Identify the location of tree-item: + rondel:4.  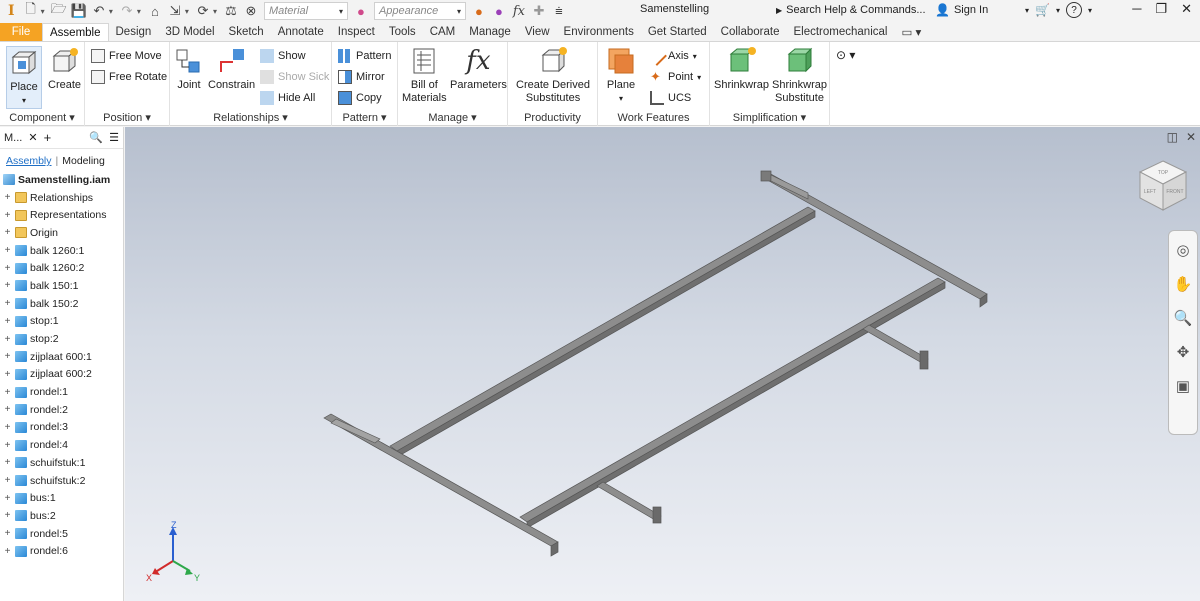
(63, 445).